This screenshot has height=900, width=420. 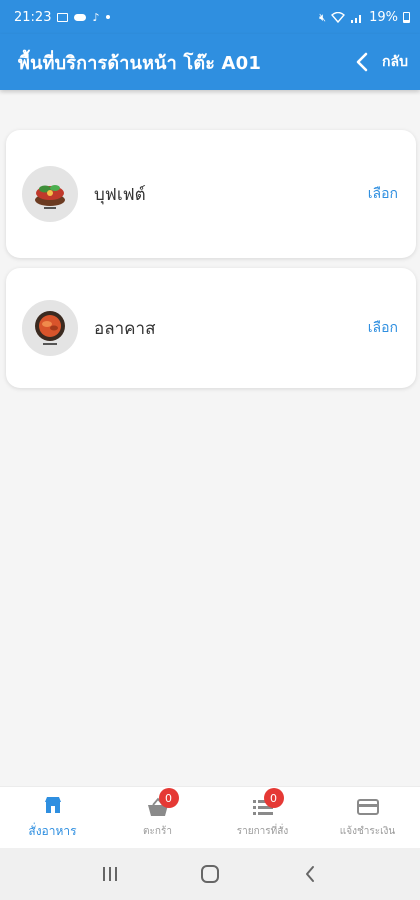 I want to click on option-name: อลาคาส, so click(x=125, y=328).